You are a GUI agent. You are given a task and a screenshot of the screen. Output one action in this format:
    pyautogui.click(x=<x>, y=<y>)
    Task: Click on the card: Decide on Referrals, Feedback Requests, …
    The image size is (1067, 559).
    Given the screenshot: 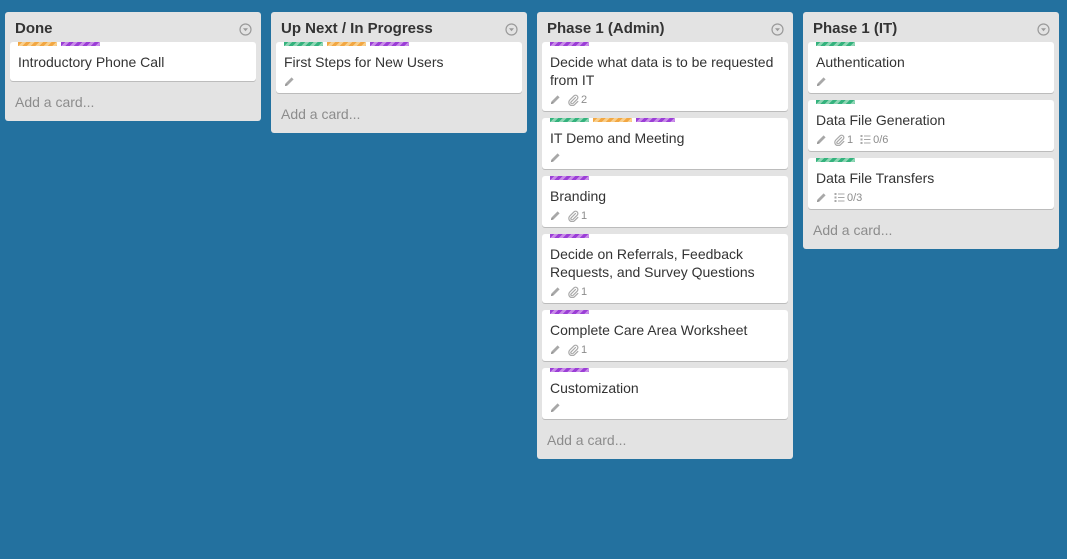 What is the action you would take?
    pyautogui.click(x=665, y=268)
    